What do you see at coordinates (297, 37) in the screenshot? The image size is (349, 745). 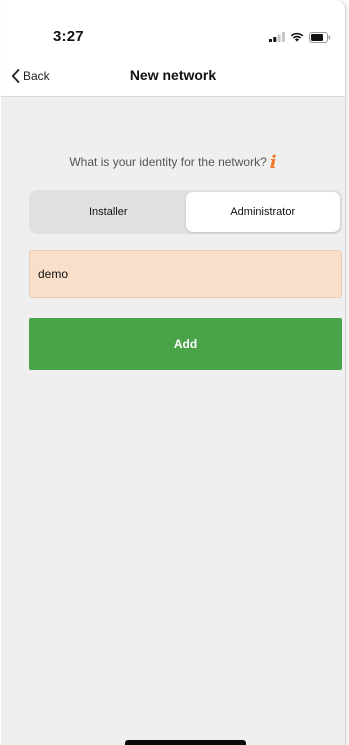 I see `wifi-icon` at bounding box center [297, 37].